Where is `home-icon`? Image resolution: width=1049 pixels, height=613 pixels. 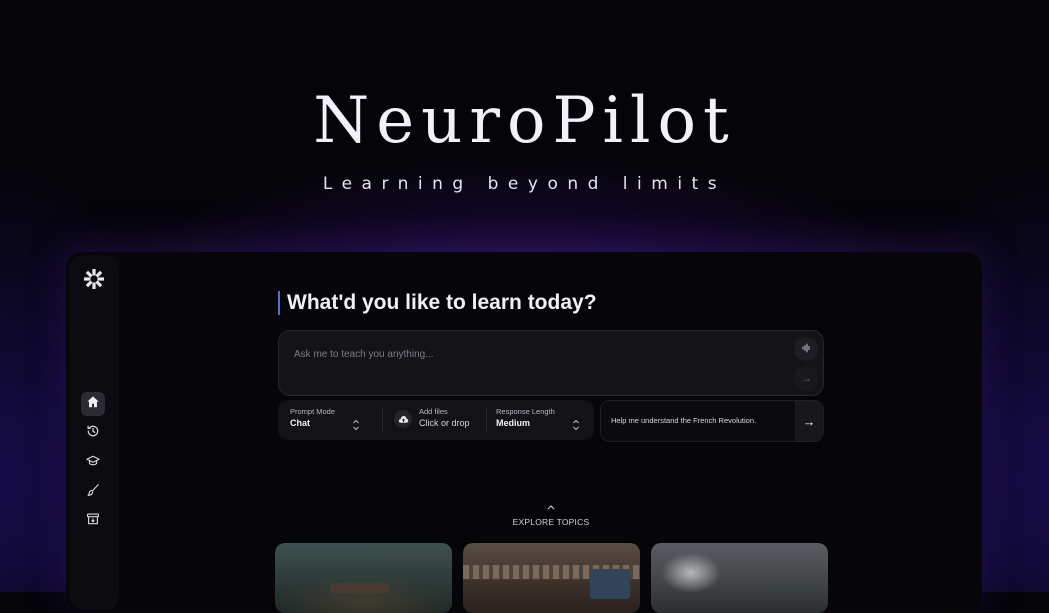 home-icon is located at coordinates (93, 404).